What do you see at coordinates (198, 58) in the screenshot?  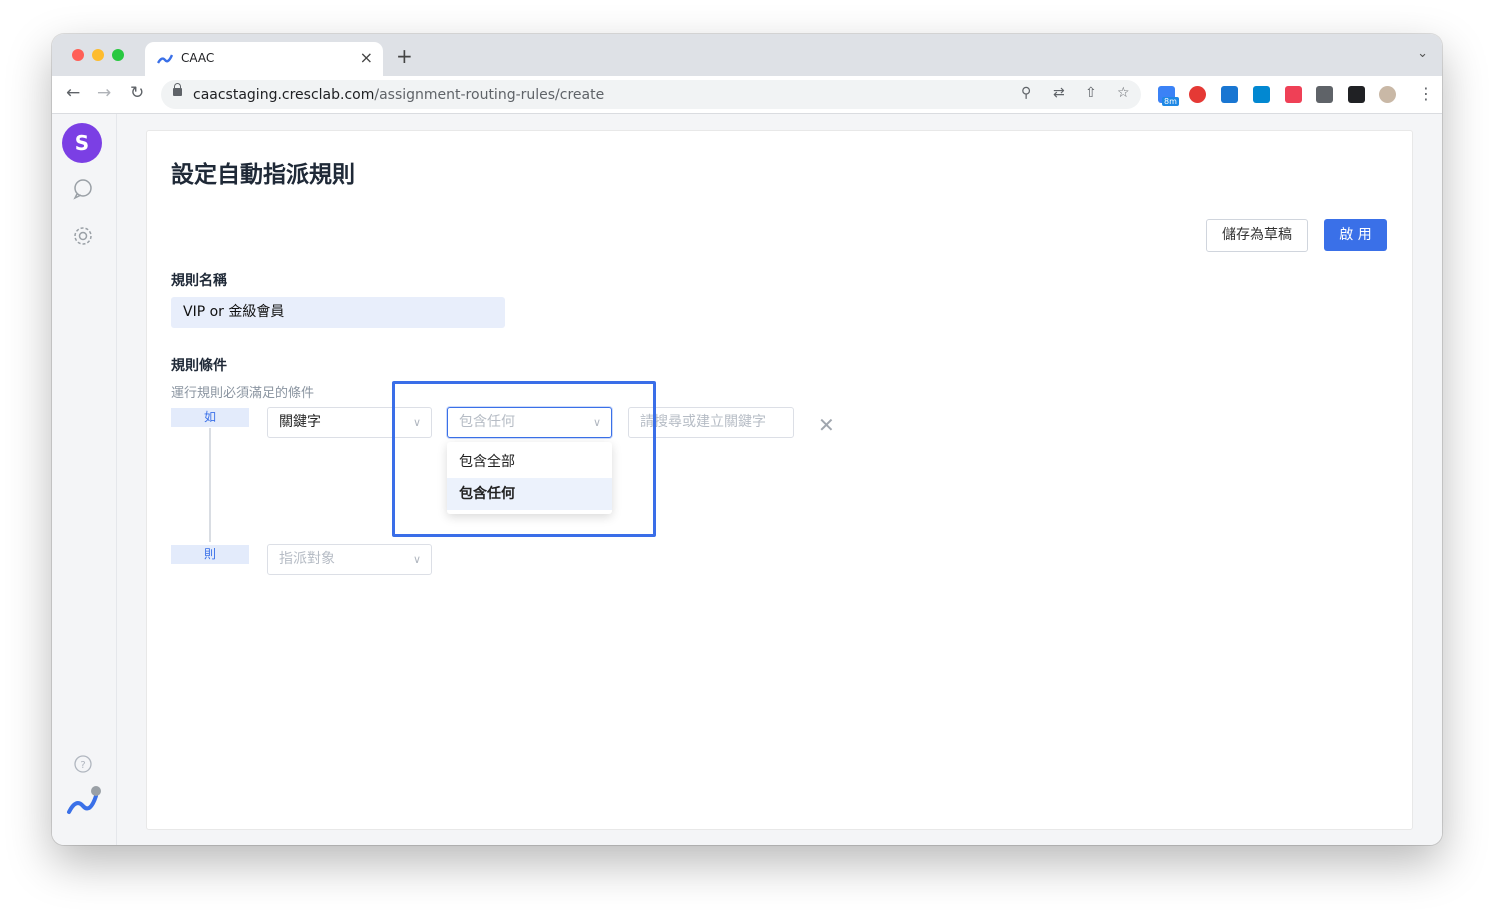 I see `tab-title: CAAC` at bounding box center [198, 58].